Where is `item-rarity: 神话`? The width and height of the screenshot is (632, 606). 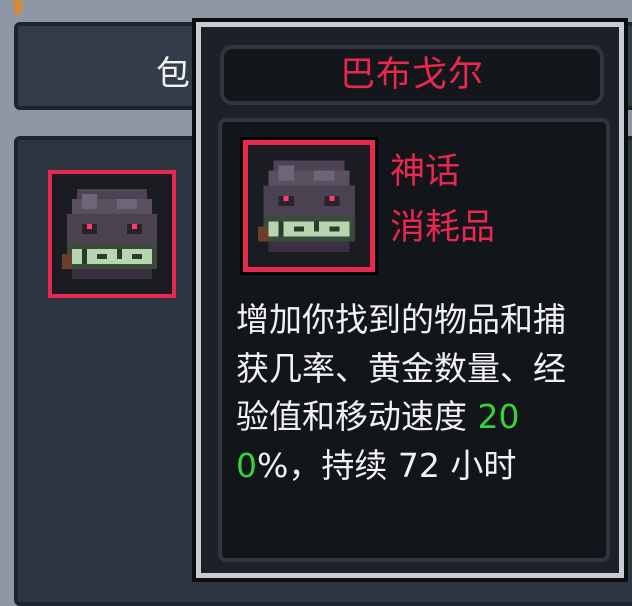
item-rarity: 神话 is located at coordinates (425, 172).